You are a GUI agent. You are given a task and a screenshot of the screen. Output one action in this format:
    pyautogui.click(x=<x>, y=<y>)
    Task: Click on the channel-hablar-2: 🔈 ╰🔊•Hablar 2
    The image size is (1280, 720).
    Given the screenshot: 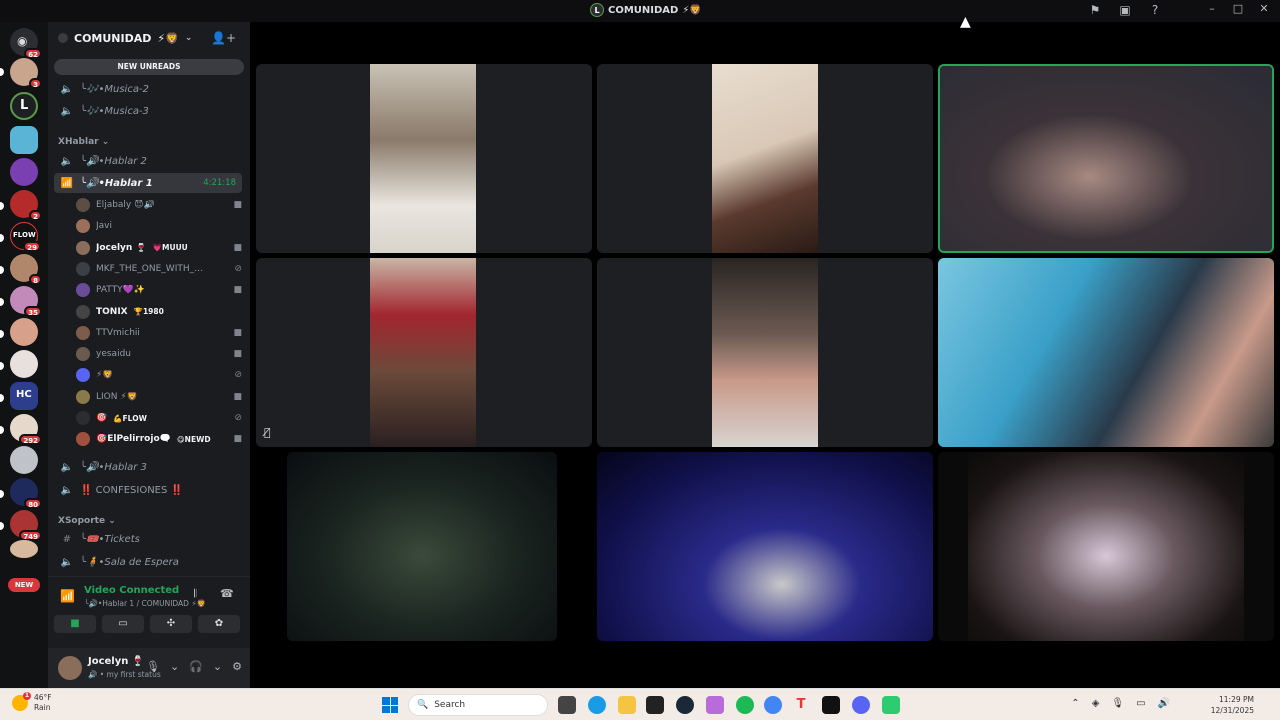 What is the action you would take?
    pyautogui.click(x=148, y=161)
    